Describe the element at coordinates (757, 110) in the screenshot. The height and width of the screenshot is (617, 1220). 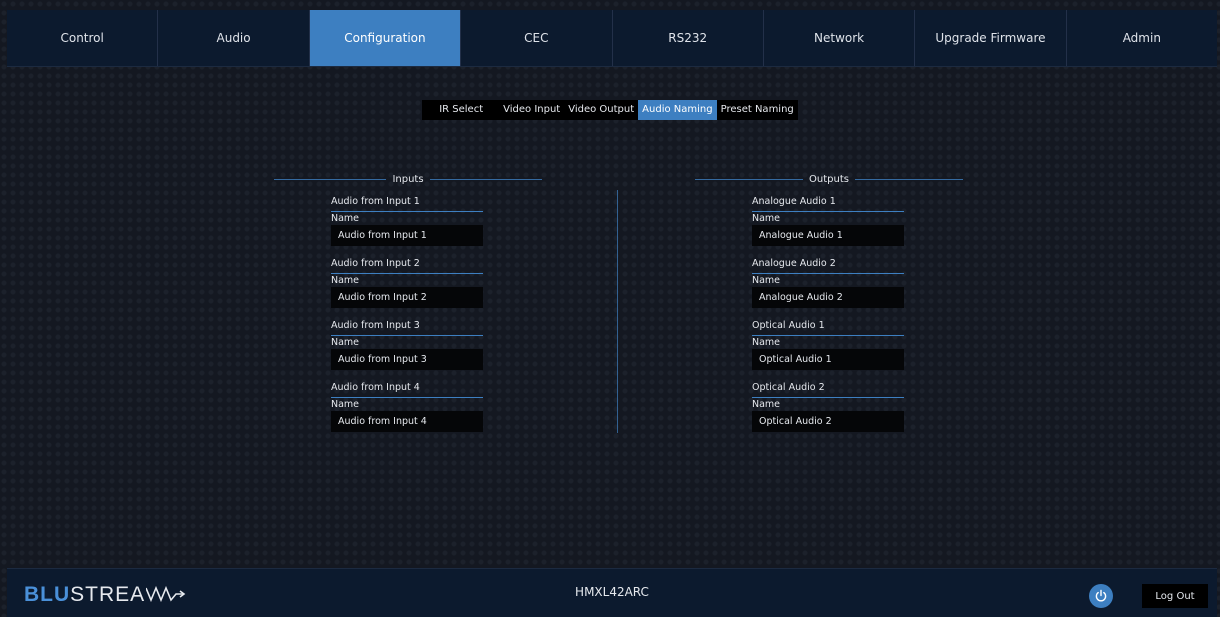
I see `subtab-preset-naming: Preset Naming` at that location.